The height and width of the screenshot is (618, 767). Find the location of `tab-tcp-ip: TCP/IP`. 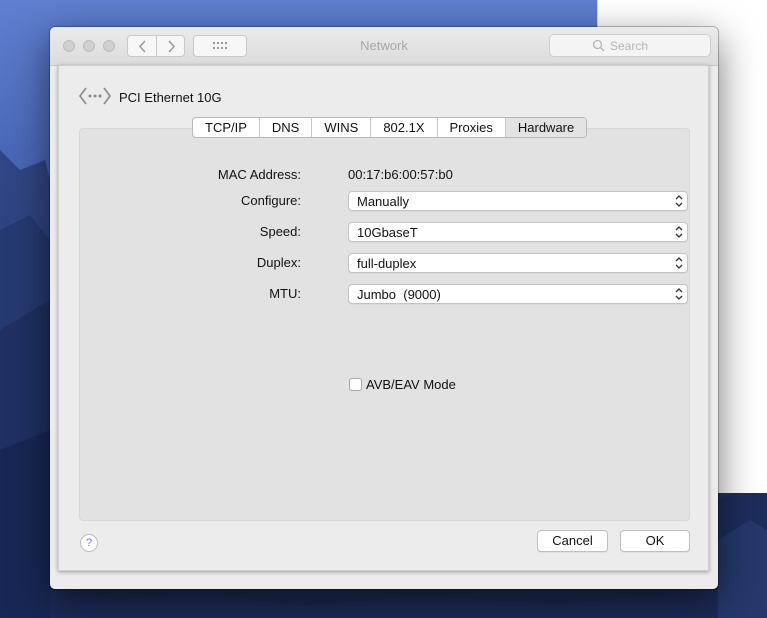

tab-tcp-ip: TCP/IP is located at coordinates (226, 127).